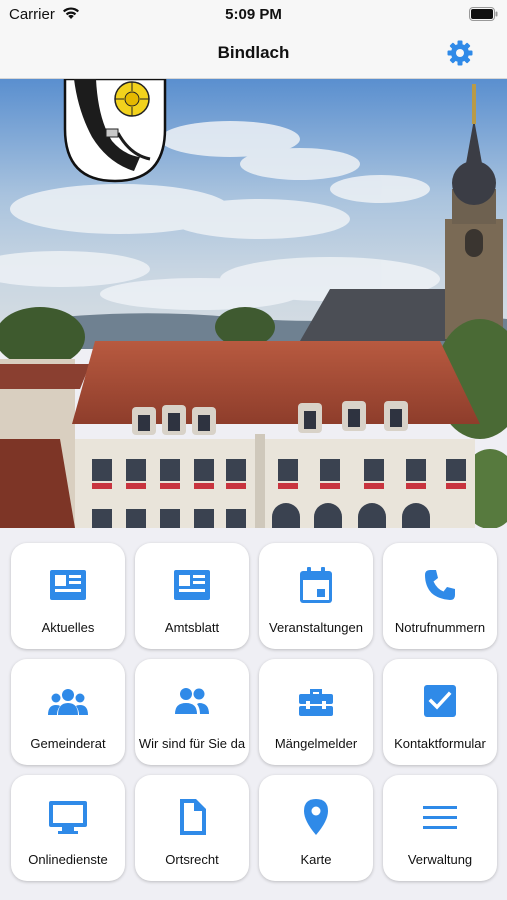 The width and height of the screenshot is (507, 900). I want to click on tile-label: Wir sind für Sie da, so click(192, 743).